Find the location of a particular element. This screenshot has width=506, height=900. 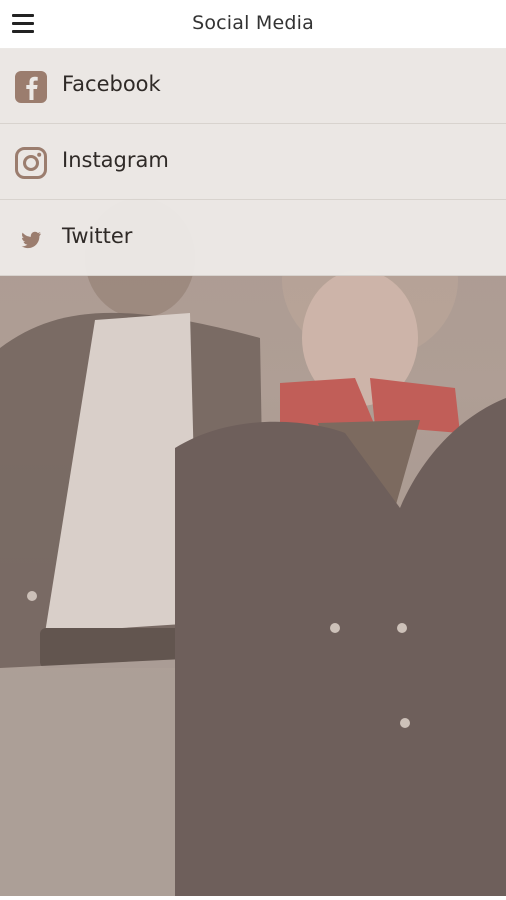

page-title: Social Media is located at coordinates (253, 23).